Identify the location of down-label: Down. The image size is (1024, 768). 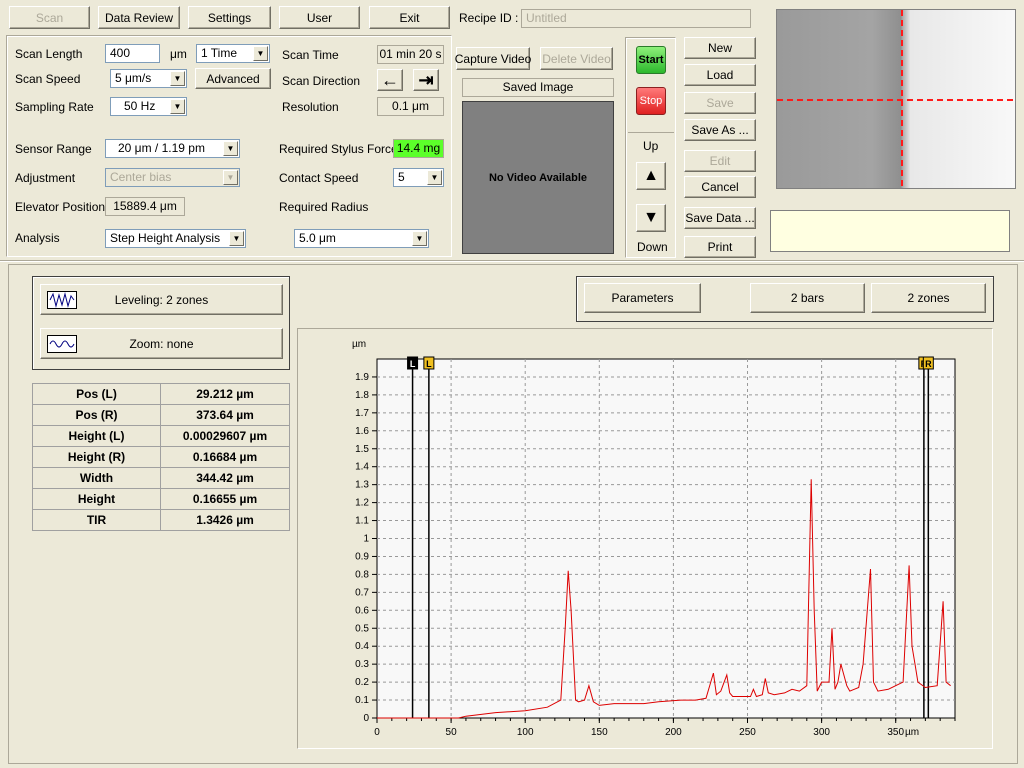
(652, 247).